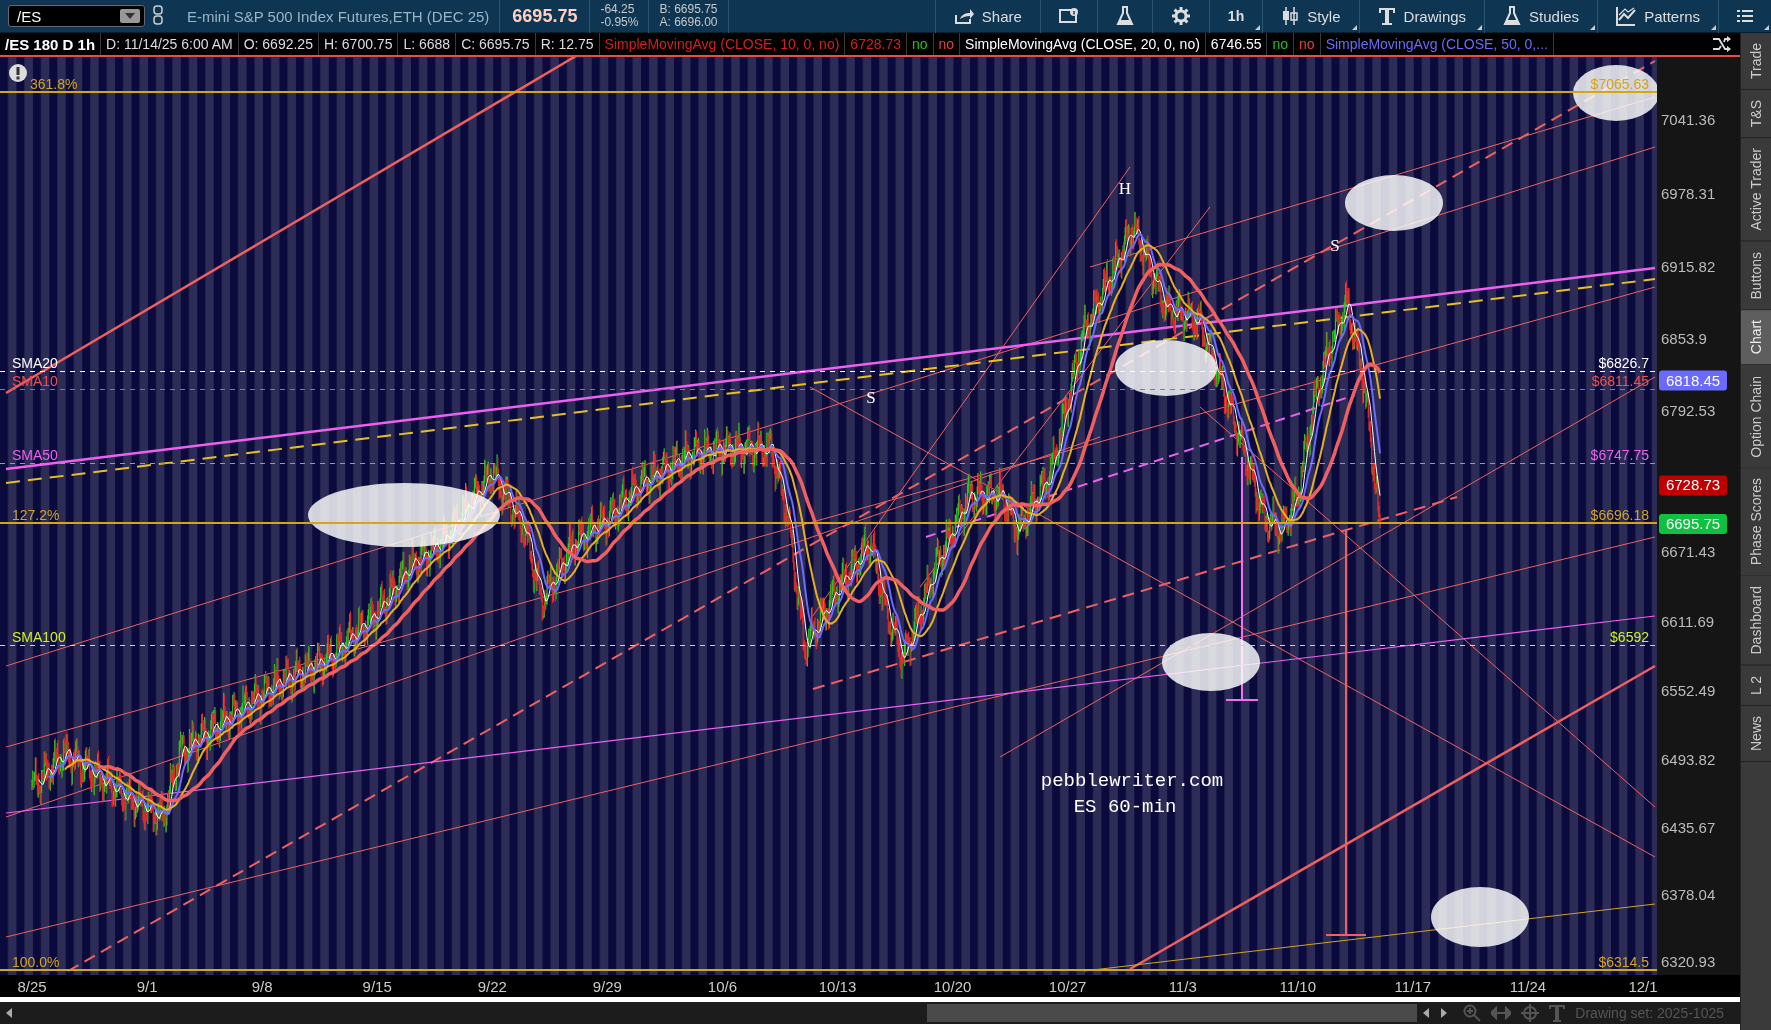  I want to click on price-axis-label: 6611.69, so click(1688, 622).